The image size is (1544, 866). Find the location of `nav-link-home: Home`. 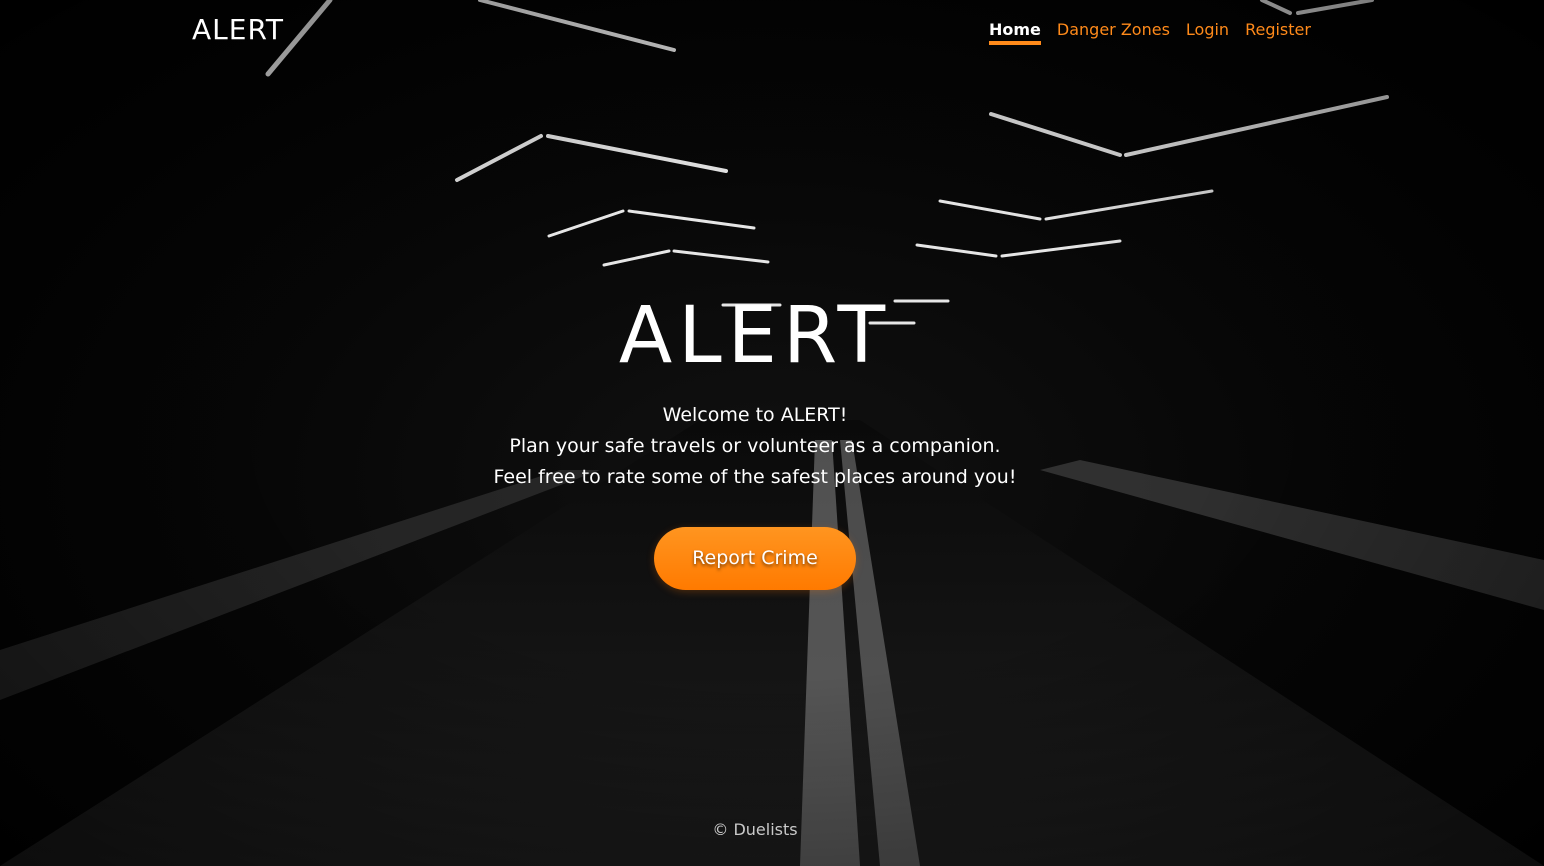

nav-link-home: Home is located at coordinates (1015, 32).